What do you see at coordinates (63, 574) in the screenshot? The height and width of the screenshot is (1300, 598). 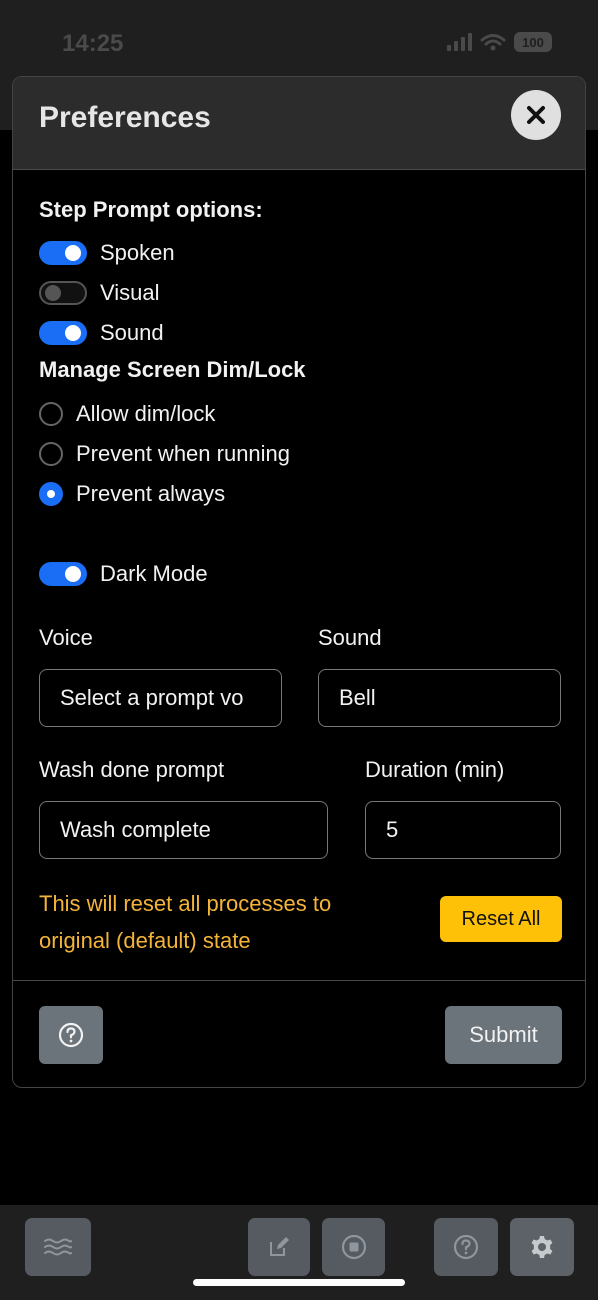 I see `dark-mode-switch` at bounding box center [63, 574].